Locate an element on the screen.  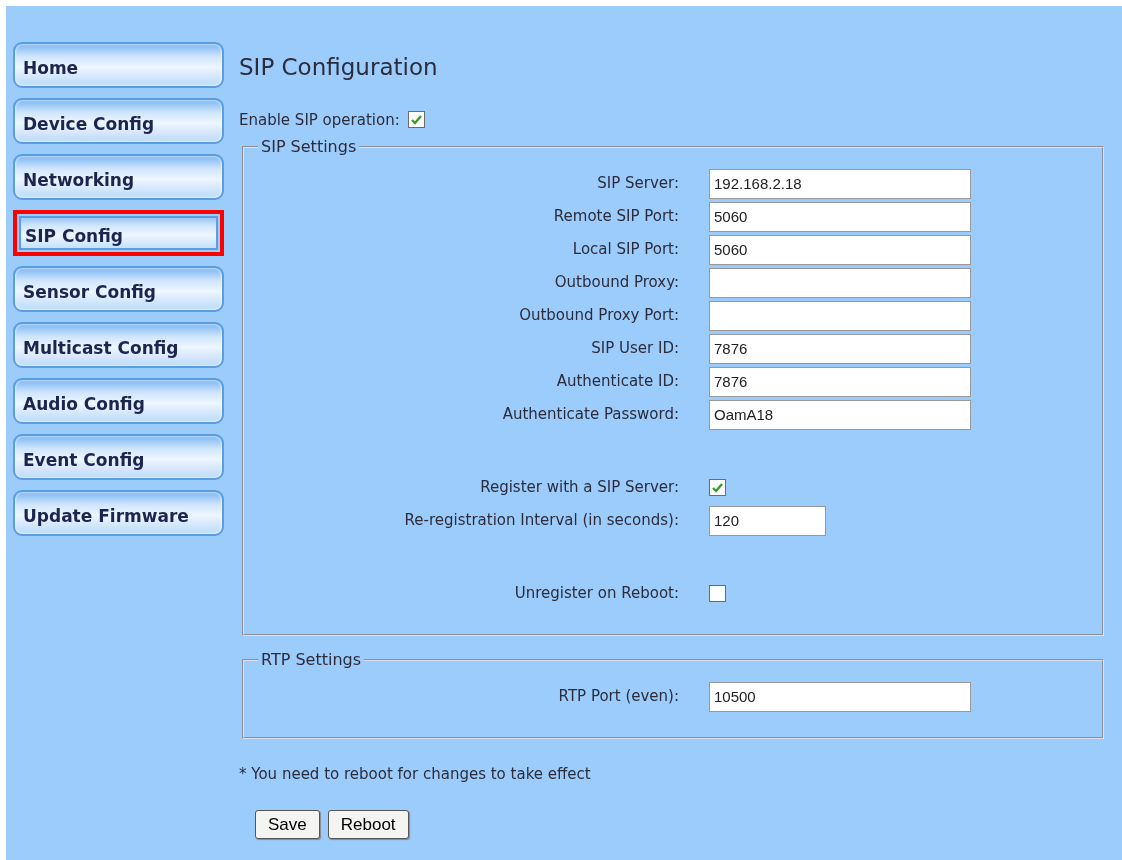
action-button: Save is located at coordinates (287, 824).